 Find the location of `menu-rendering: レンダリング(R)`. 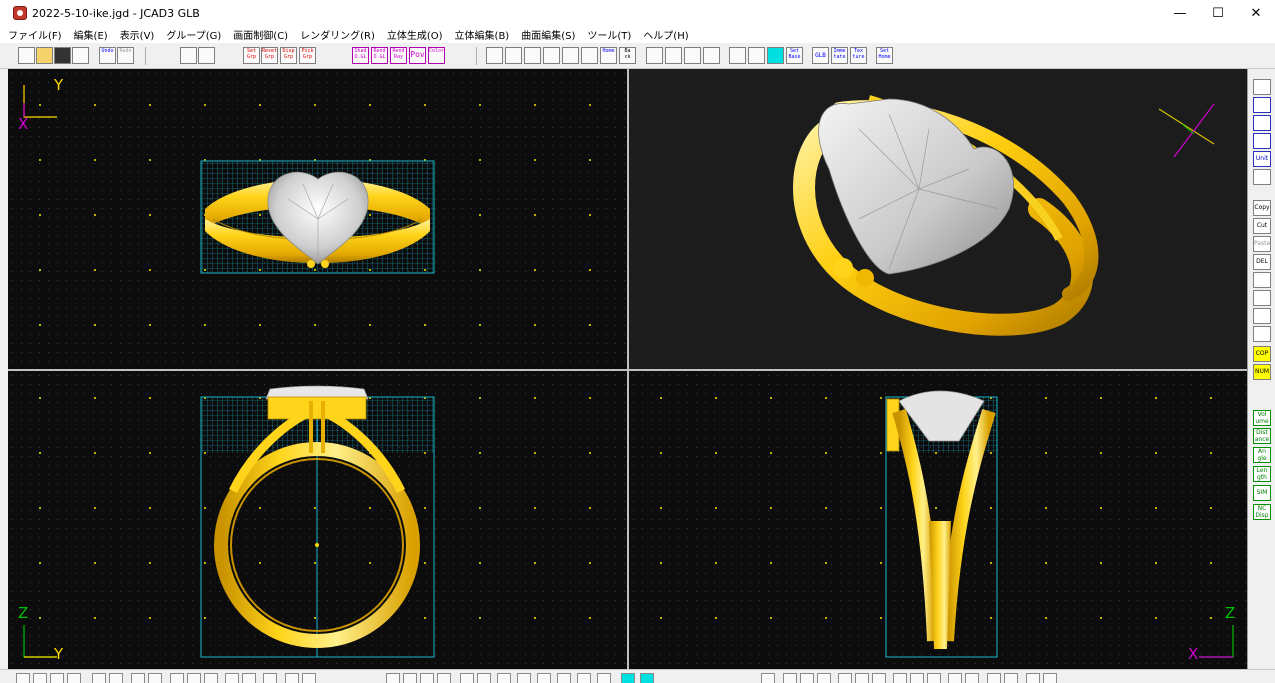

menu-rendering: レンダリング(R) is located at coordinates (337, 34).